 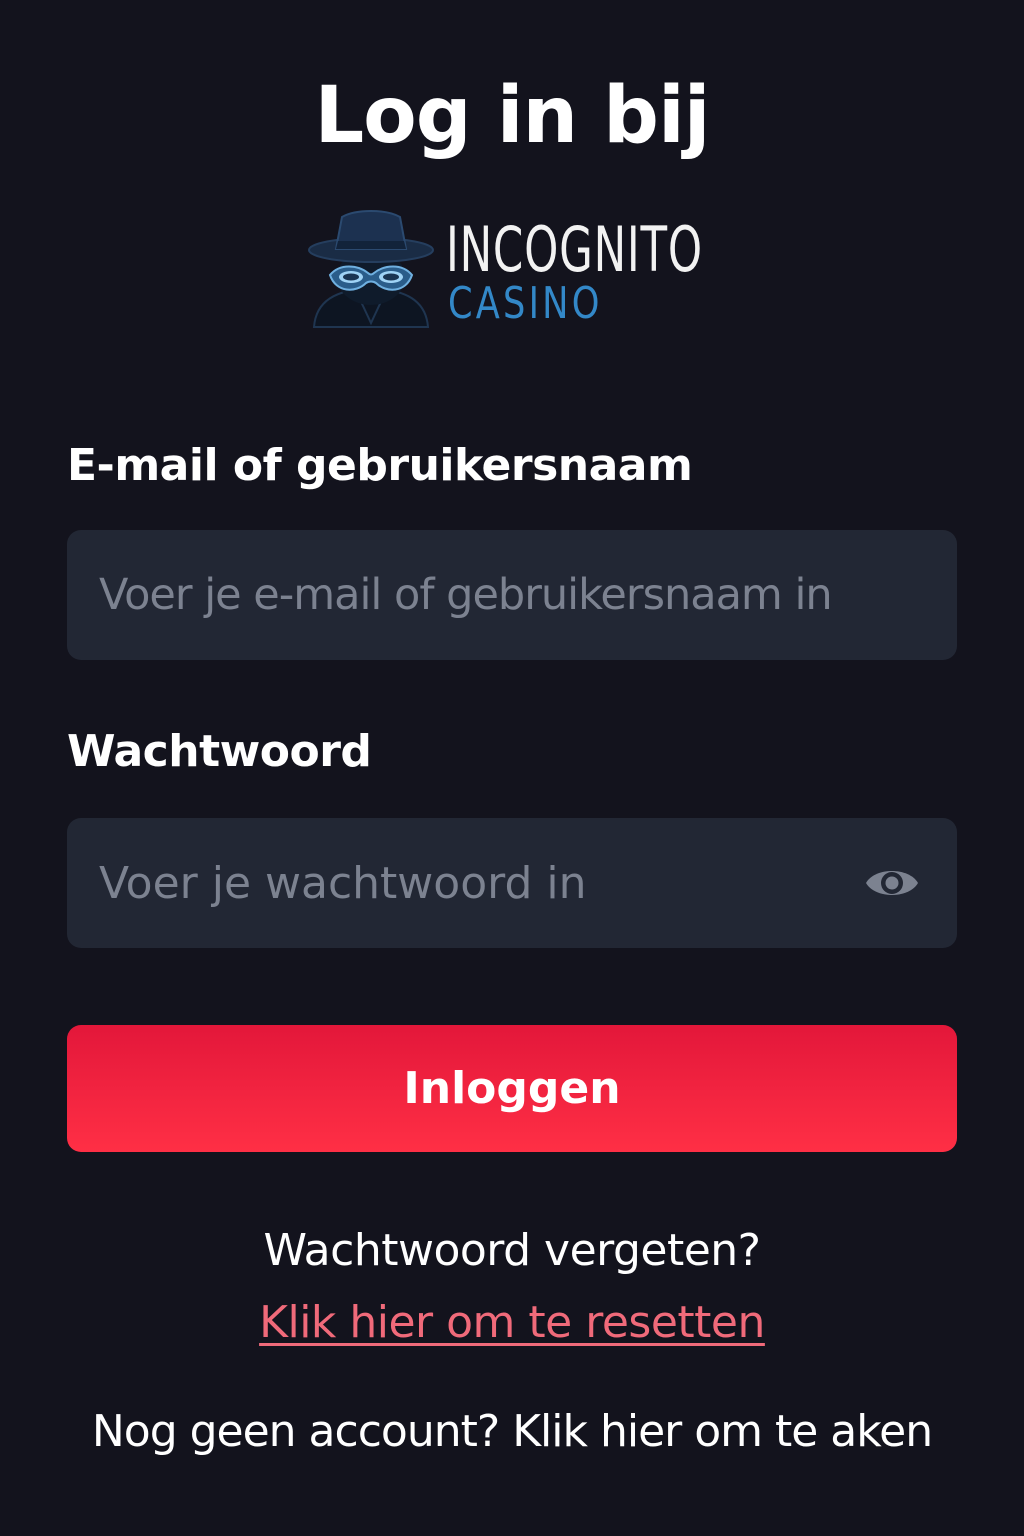 What do you see at coordinates (512, 1088) in the screenshot?
I see `login-button: Inloggen` at bounding box center [512, 1088].